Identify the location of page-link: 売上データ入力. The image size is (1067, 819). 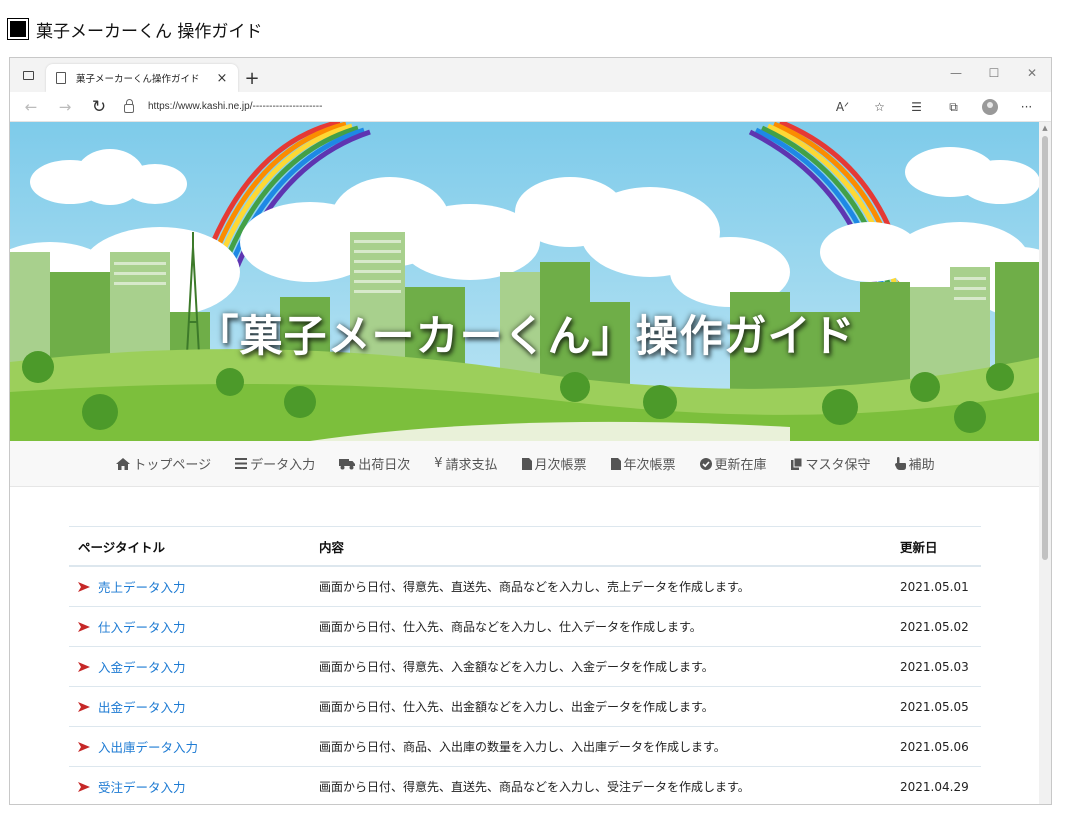
(142, 586).